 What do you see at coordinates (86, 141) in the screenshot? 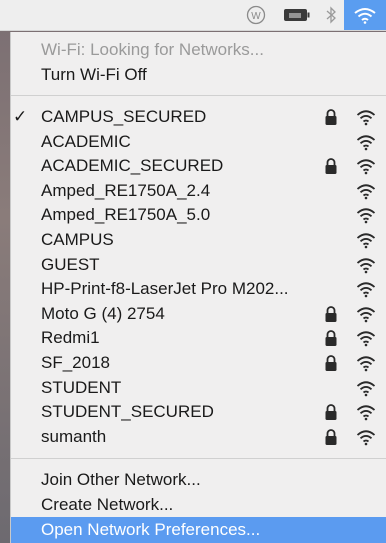
I see `network-name: ACADEMIC` at bounding box center [86, 141].